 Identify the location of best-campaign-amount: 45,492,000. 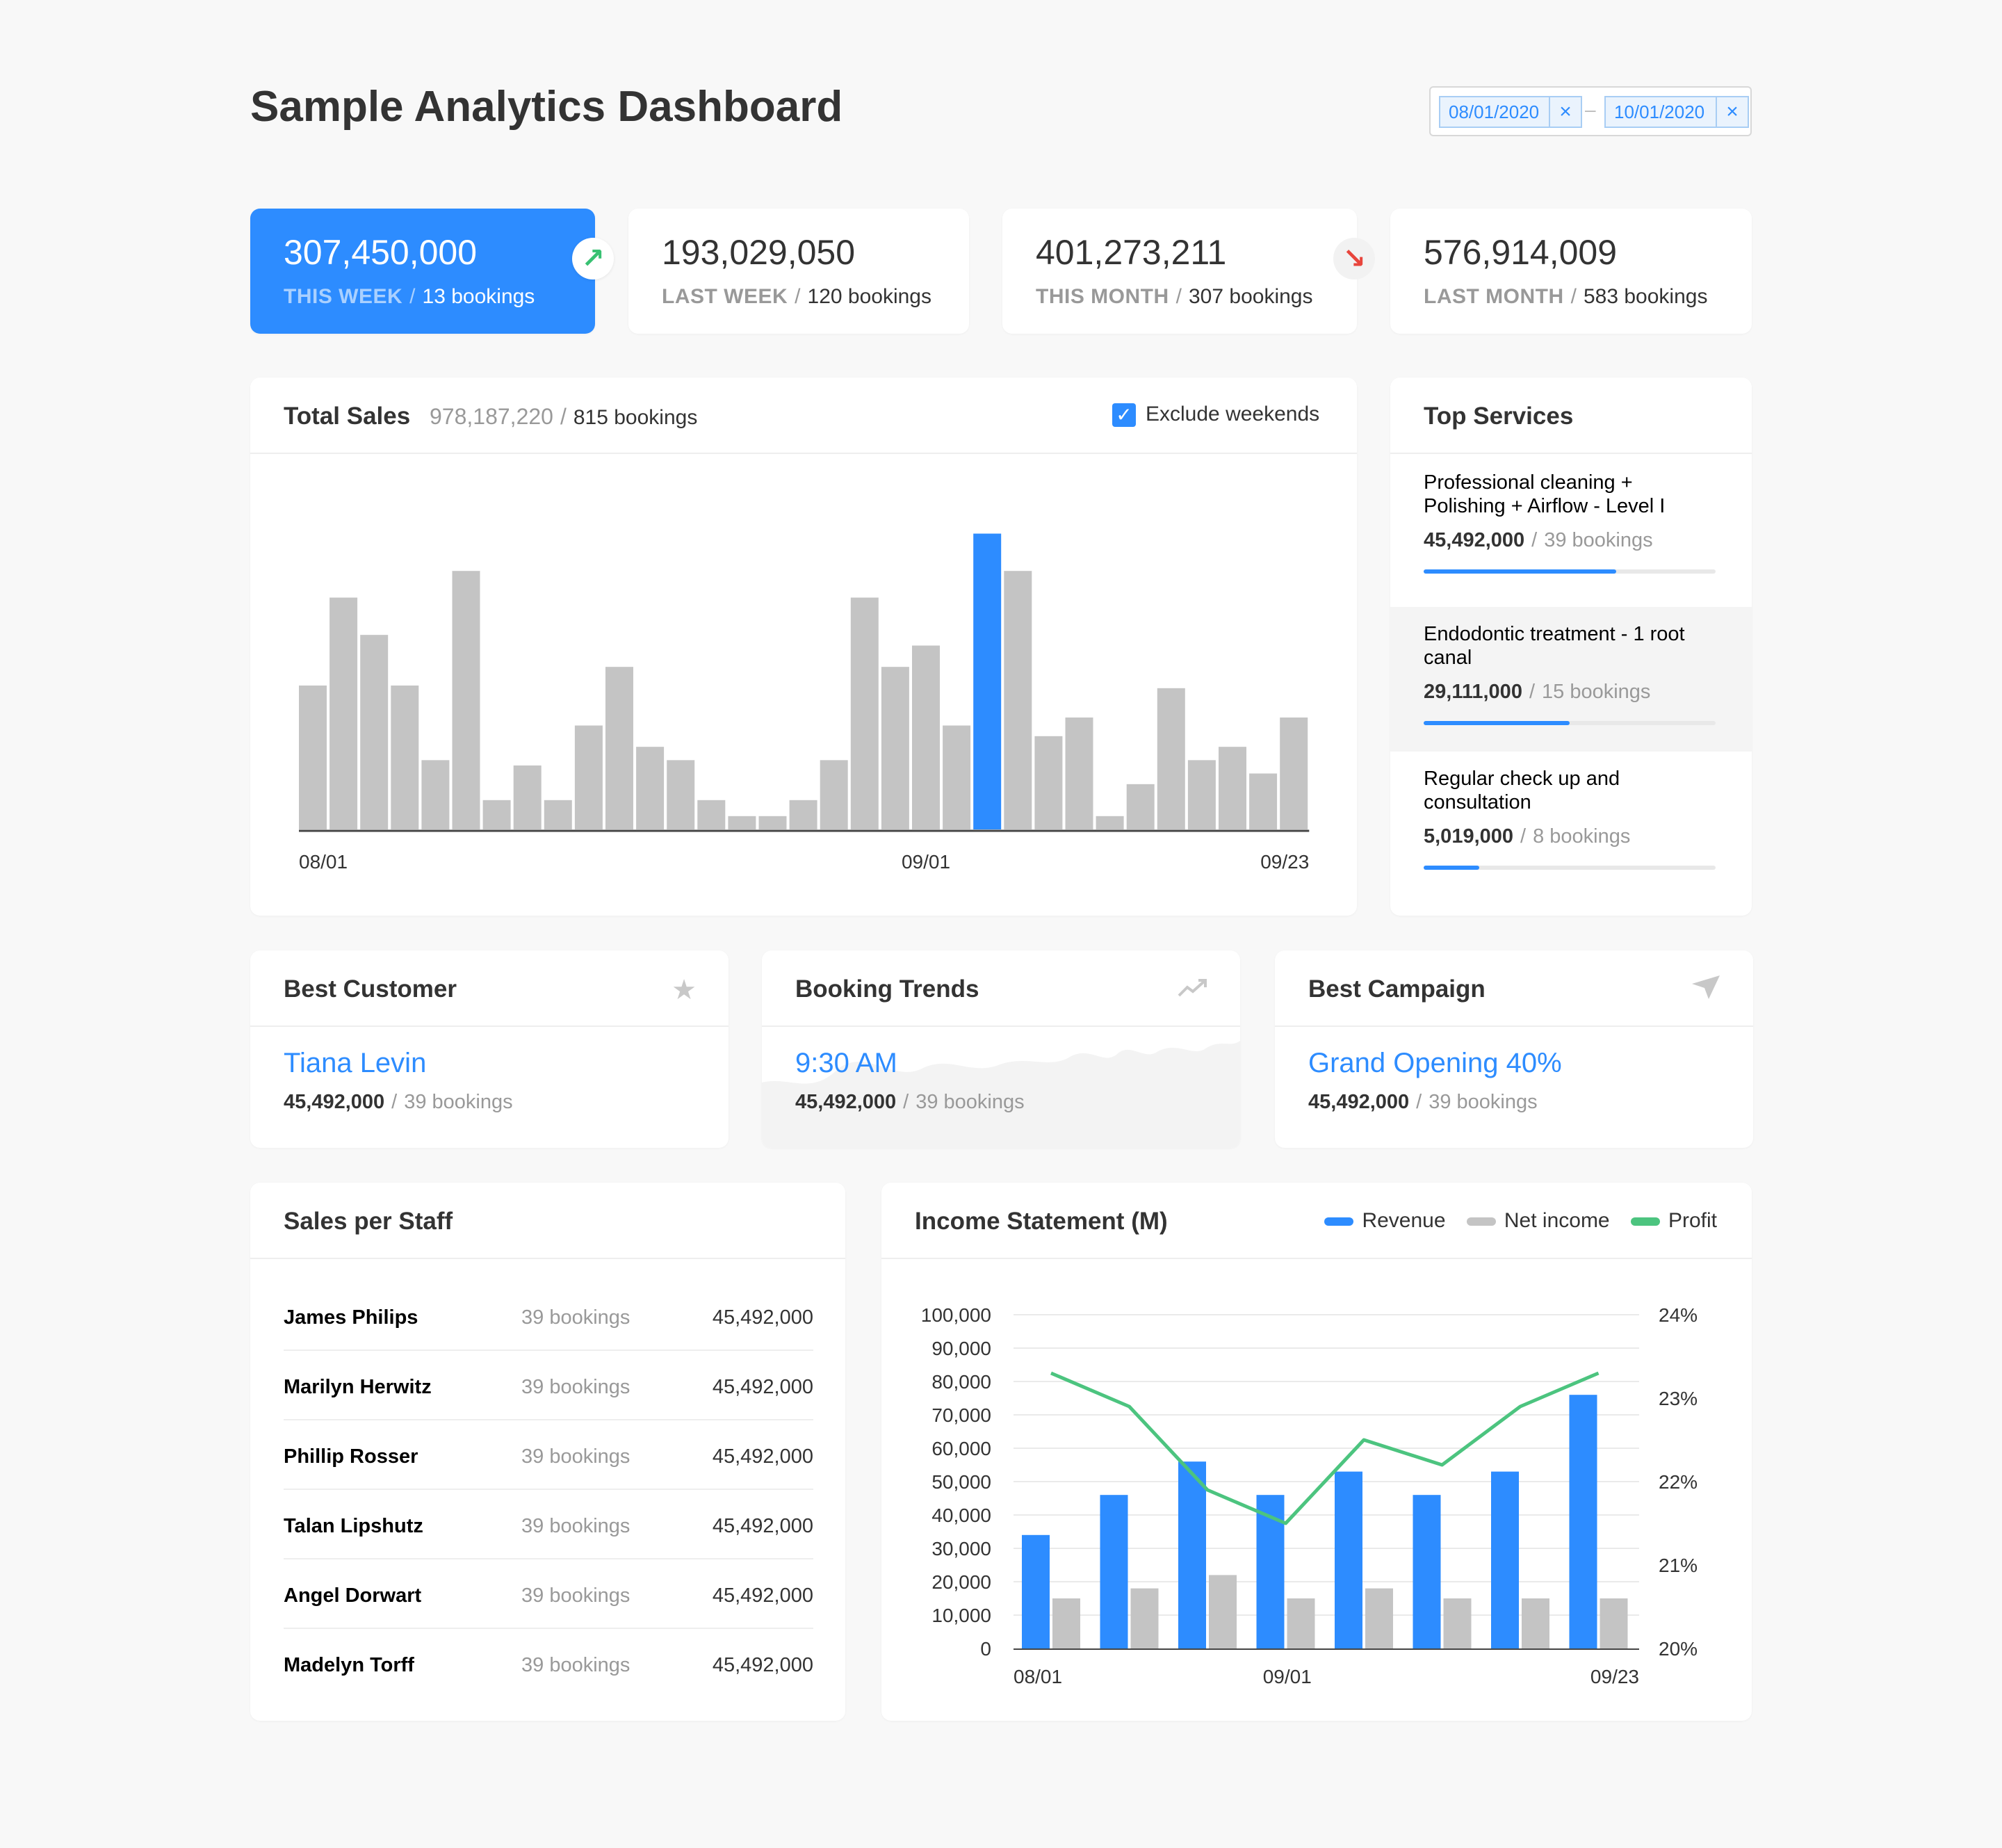
(1359, 1102).